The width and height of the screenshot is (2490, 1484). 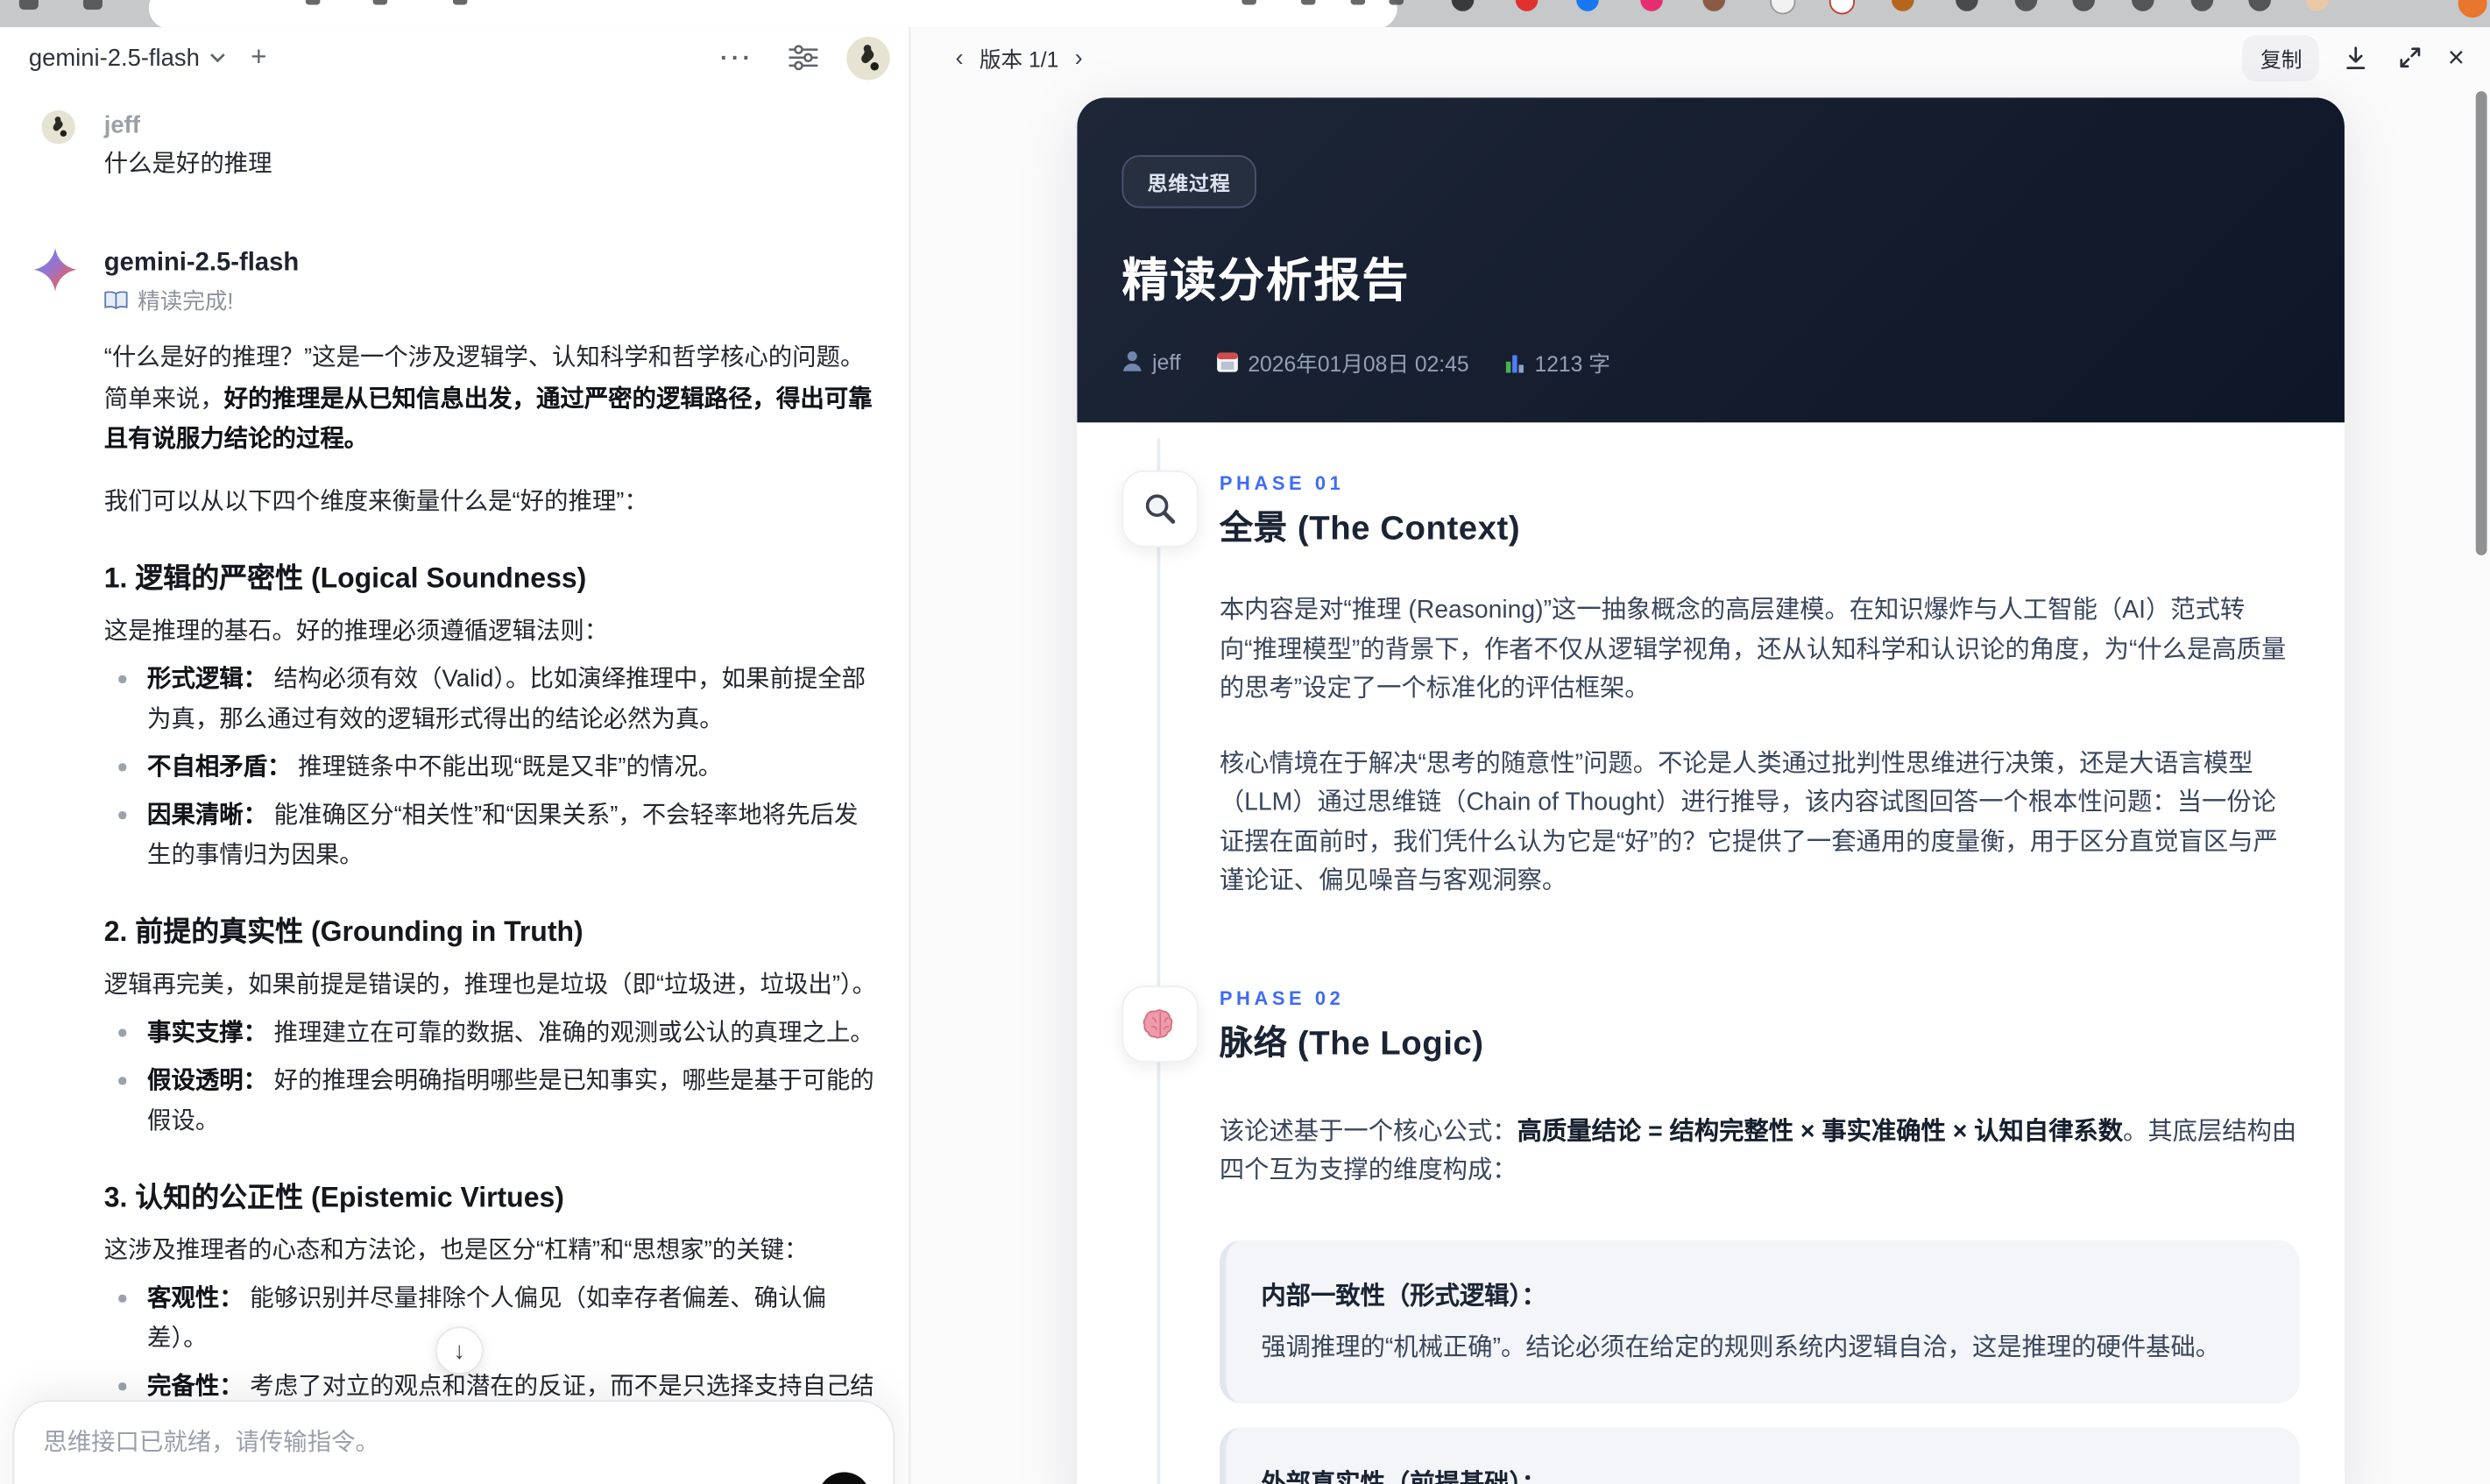 What do you see at coordinates (1308, 2) in the screenshot?
I see `translate-icon` at bounding box center [1308, 2].